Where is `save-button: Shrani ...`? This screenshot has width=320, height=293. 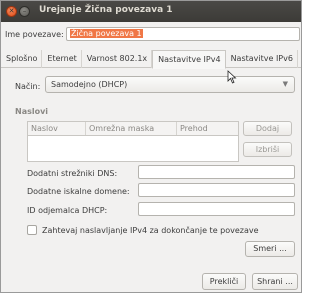 save-button: Shrani ... is located at coordinates (275, 281).